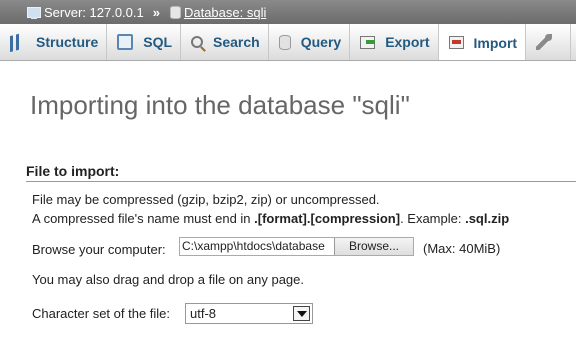 The width and height of the screenshot is (576, 349). What do you see at coordinates (407, 42) in the screenshot?
I see `tab-export-label: Export` at bounding box center [407, 42].